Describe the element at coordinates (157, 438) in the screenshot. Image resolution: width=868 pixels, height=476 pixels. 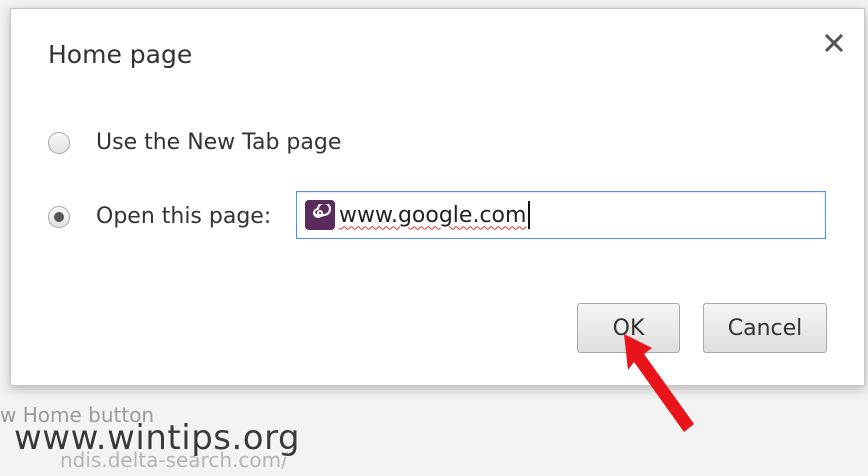
I see `watermark: www.wintips.org` at that location.